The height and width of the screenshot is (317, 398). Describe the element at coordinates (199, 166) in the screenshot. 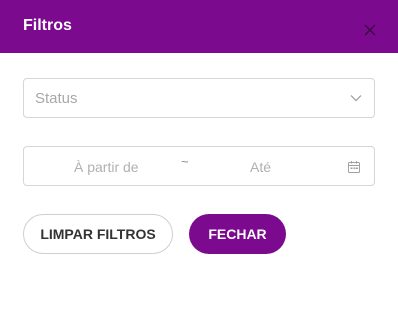

I see `date-range-picker: ~` at that location.